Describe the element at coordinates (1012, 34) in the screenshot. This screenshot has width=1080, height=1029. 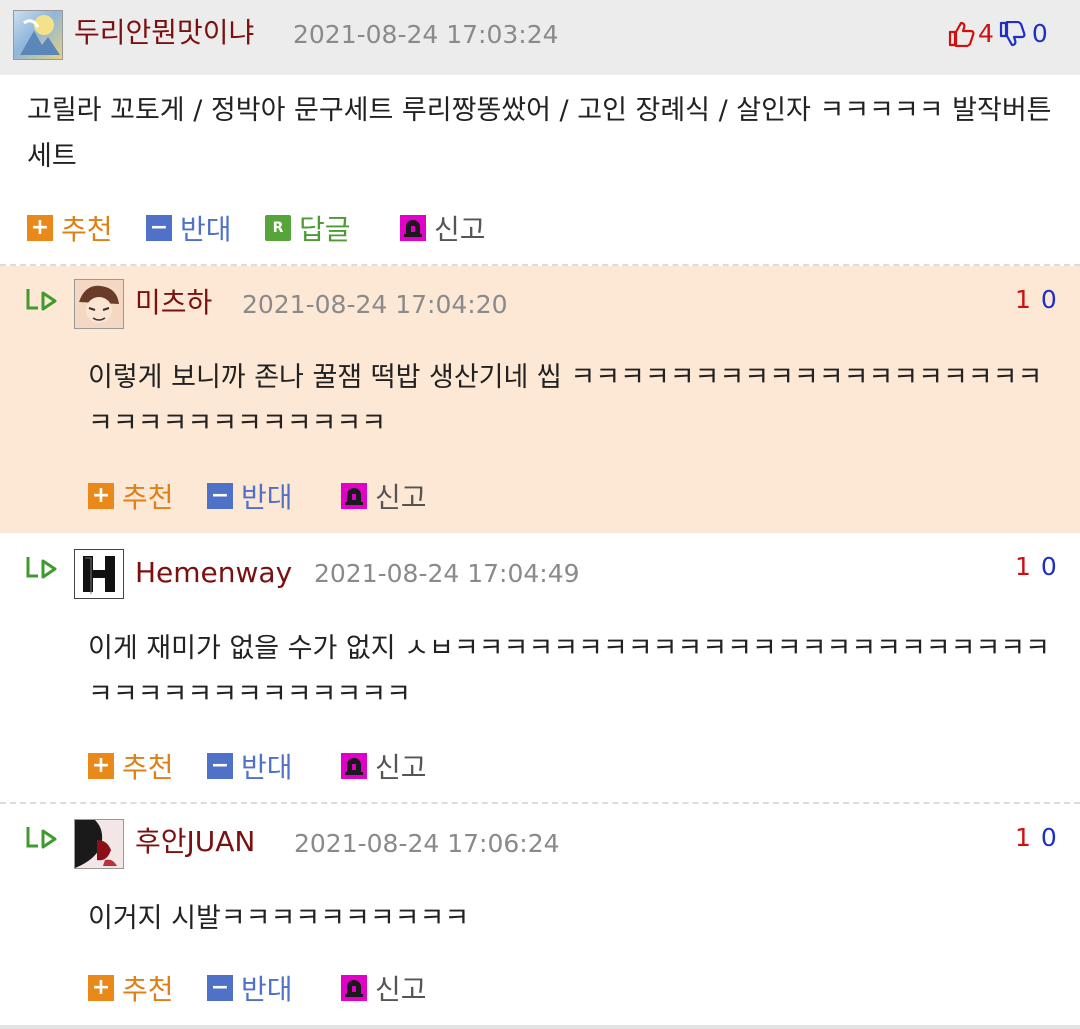
I see `thumbs-down-icon` at that location.